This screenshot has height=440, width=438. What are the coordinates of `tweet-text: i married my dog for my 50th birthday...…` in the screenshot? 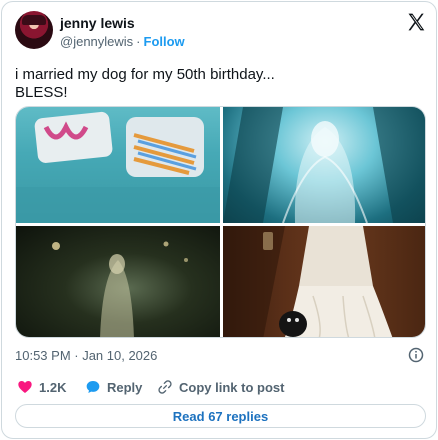 It's located at (145, 83).